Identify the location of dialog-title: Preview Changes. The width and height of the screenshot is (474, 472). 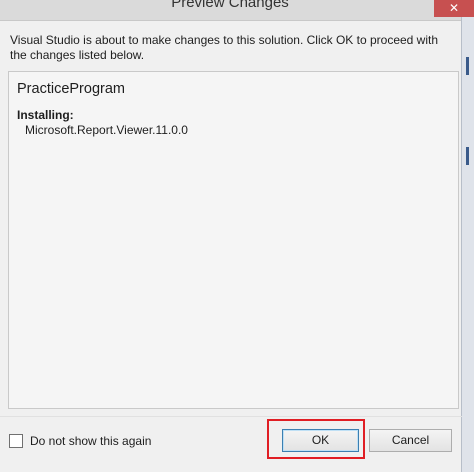
(230, 5).